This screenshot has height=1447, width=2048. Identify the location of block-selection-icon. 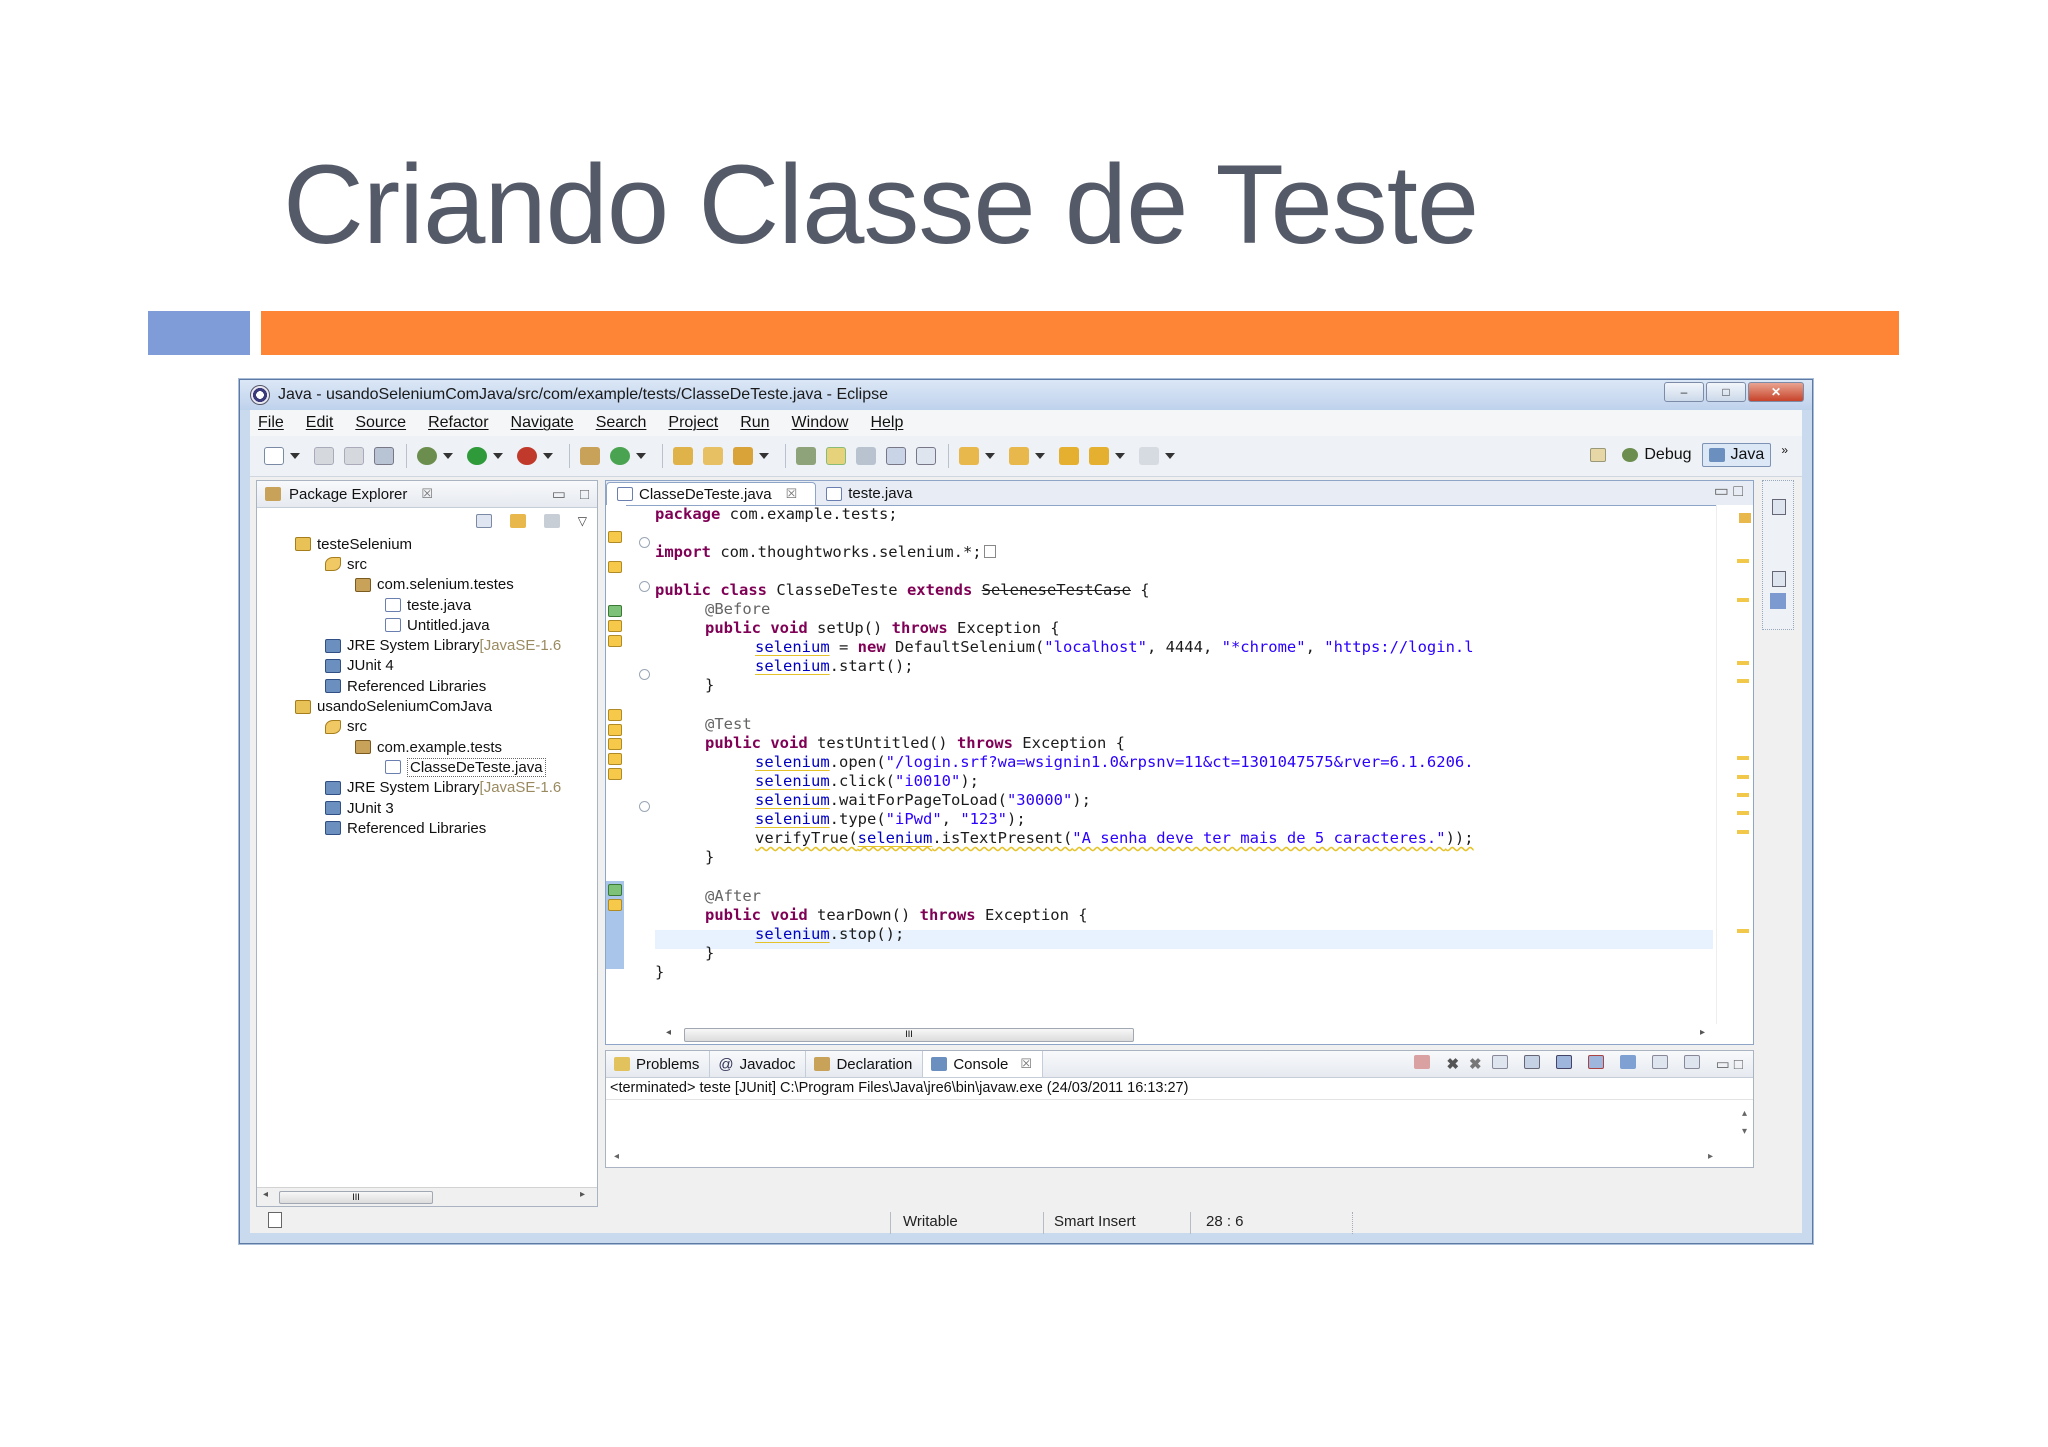
(866, 456).